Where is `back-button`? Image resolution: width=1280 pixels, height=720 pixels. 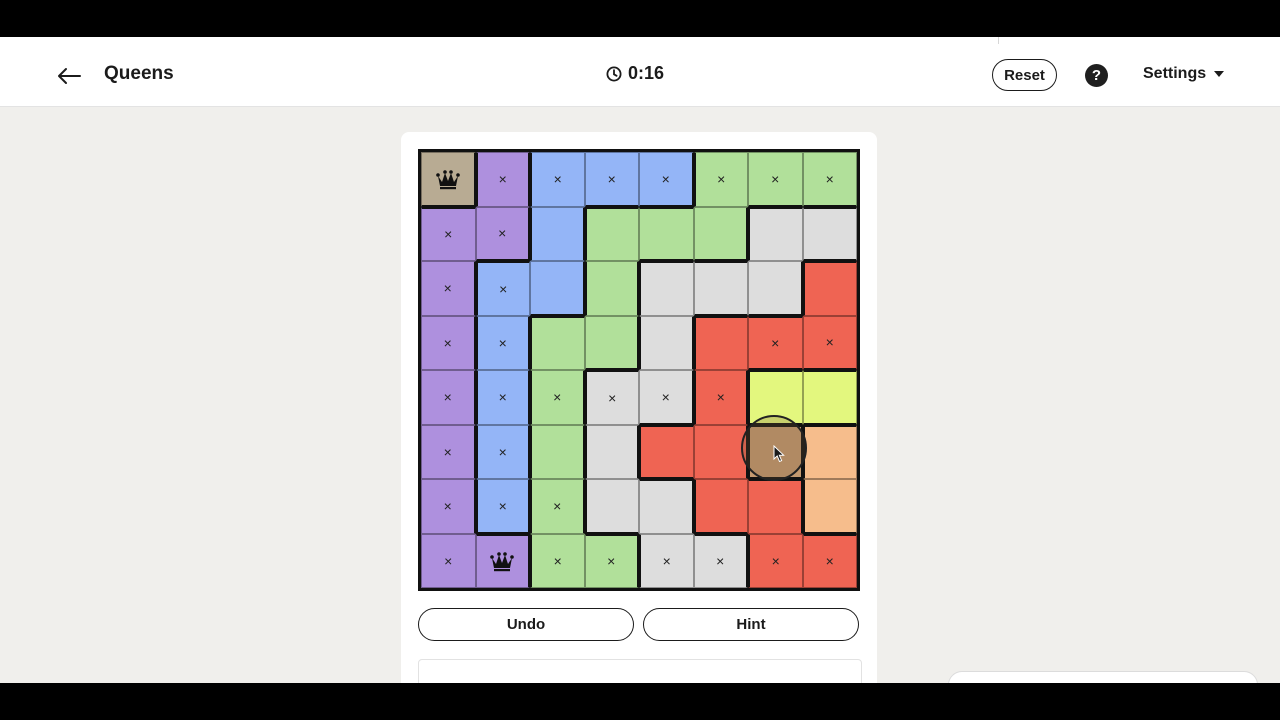 back-button is located at coordinates (69, 76).